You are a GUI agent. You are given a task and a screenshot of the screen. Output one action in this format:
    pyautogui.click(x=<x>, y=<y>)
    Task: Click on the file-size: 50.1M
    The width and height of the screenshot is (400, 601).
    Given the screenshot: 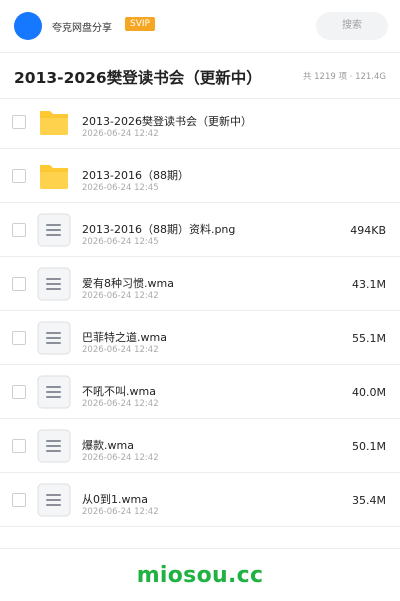 What is the action you would take?
    pyautogui.click(x=369, y=446)
    